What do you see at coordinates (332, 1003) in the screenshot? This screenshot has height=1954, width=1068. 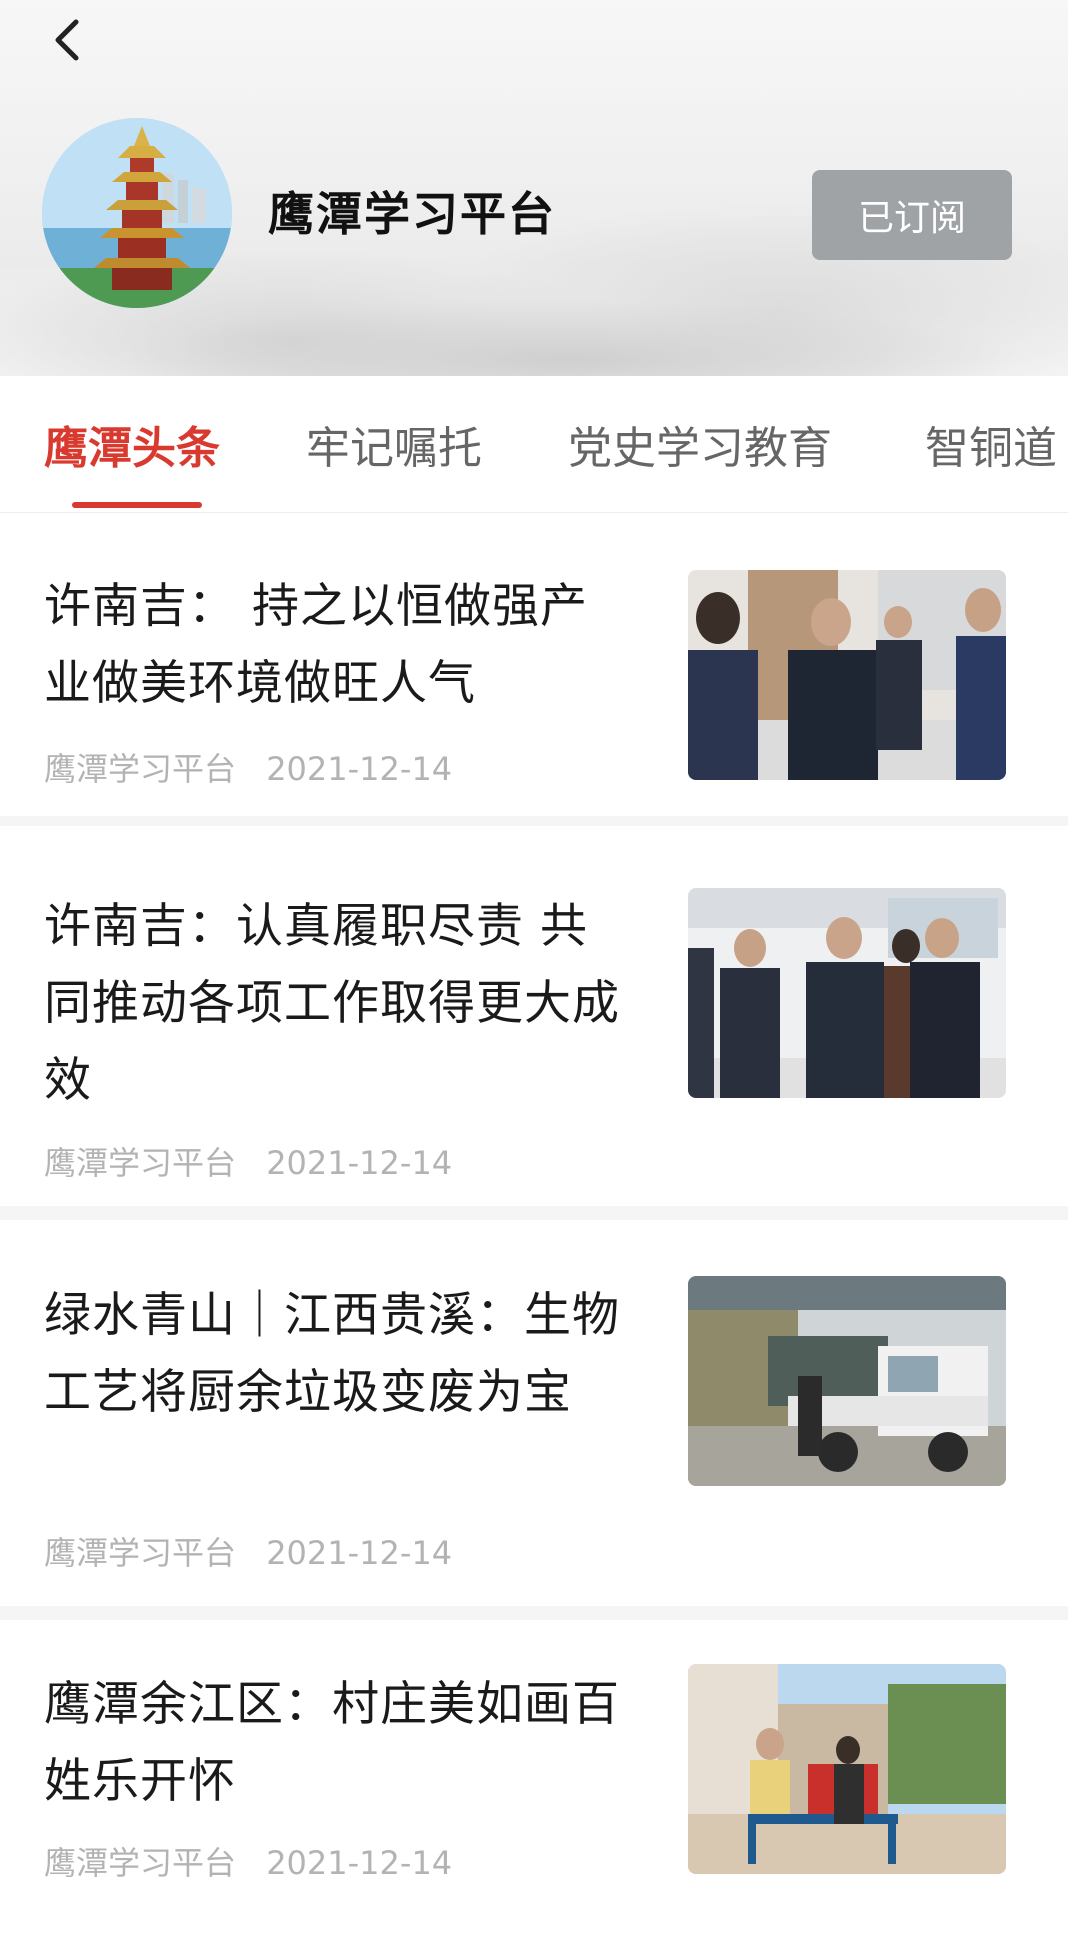 I see `article-title: 许南吉：认真履职尽责 共同推动各项工作取得更大成效` at bounding box center [332, 1003].